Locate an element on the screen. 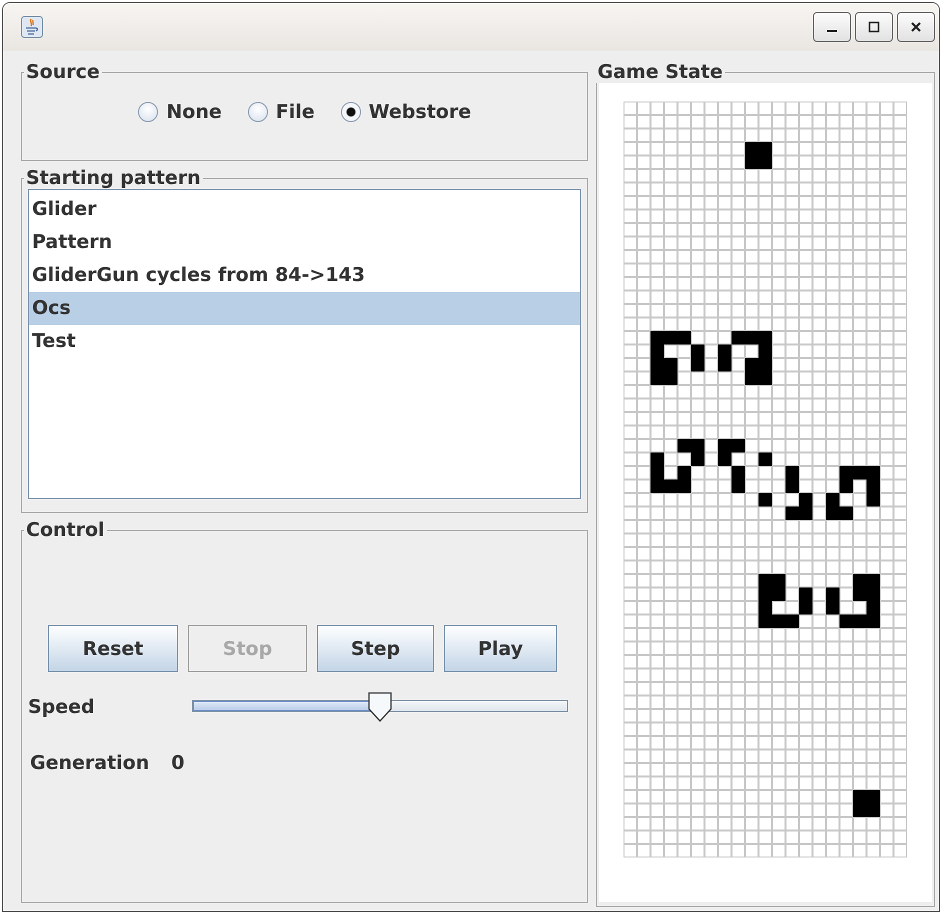  slider-thumb is located at coordinates (380, 707).